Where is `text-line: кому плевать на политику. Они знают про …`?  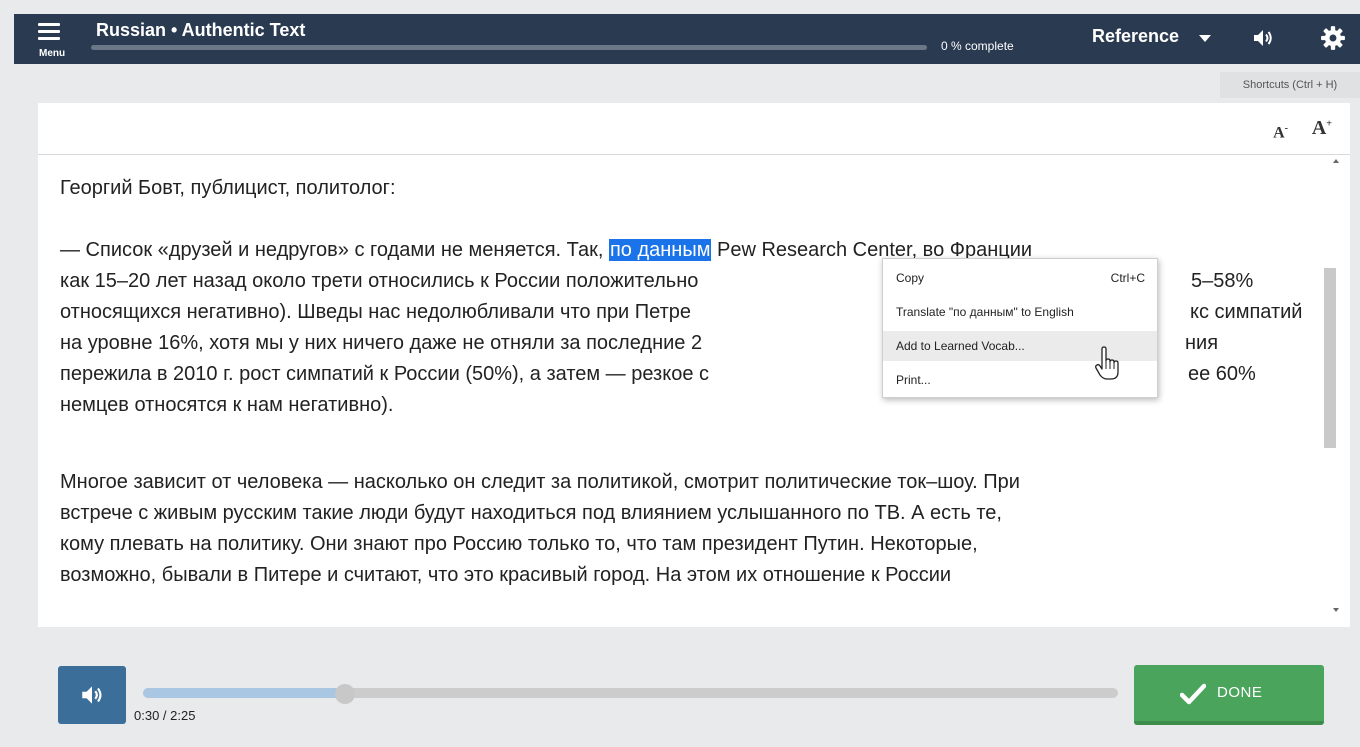
text-line: кому плевать на политику. Они знают про … is located at coordinates (519, 544).